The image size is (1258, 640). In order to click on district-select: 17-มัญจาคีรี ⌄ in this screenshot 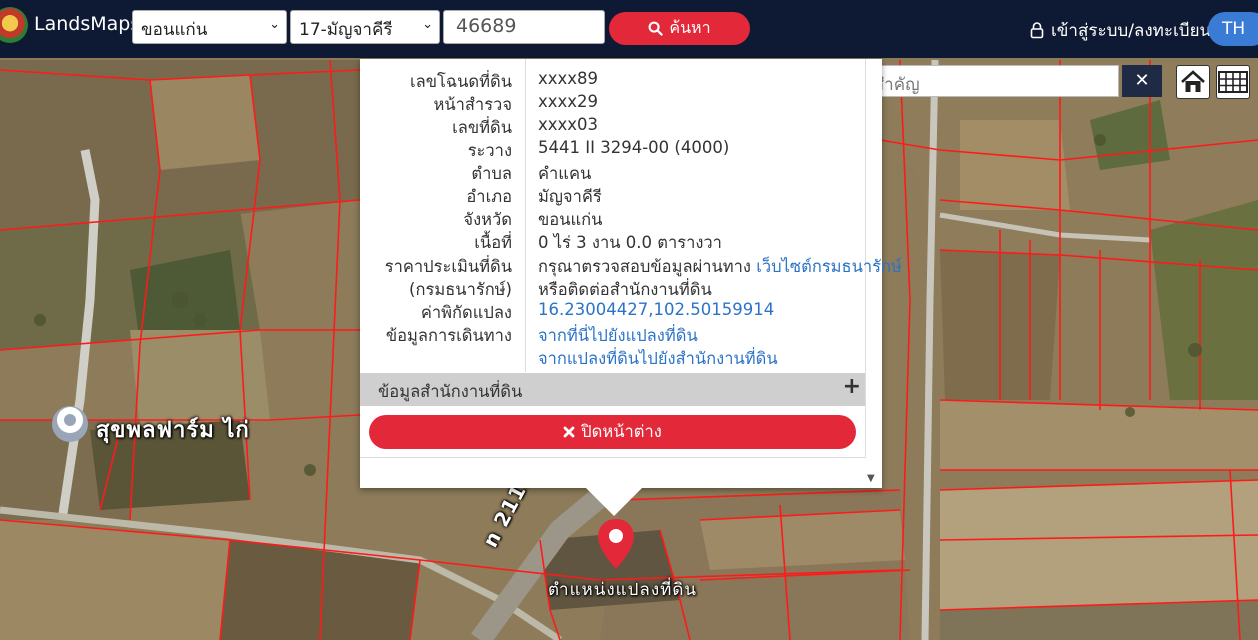, I will do `click(365, 27)`.